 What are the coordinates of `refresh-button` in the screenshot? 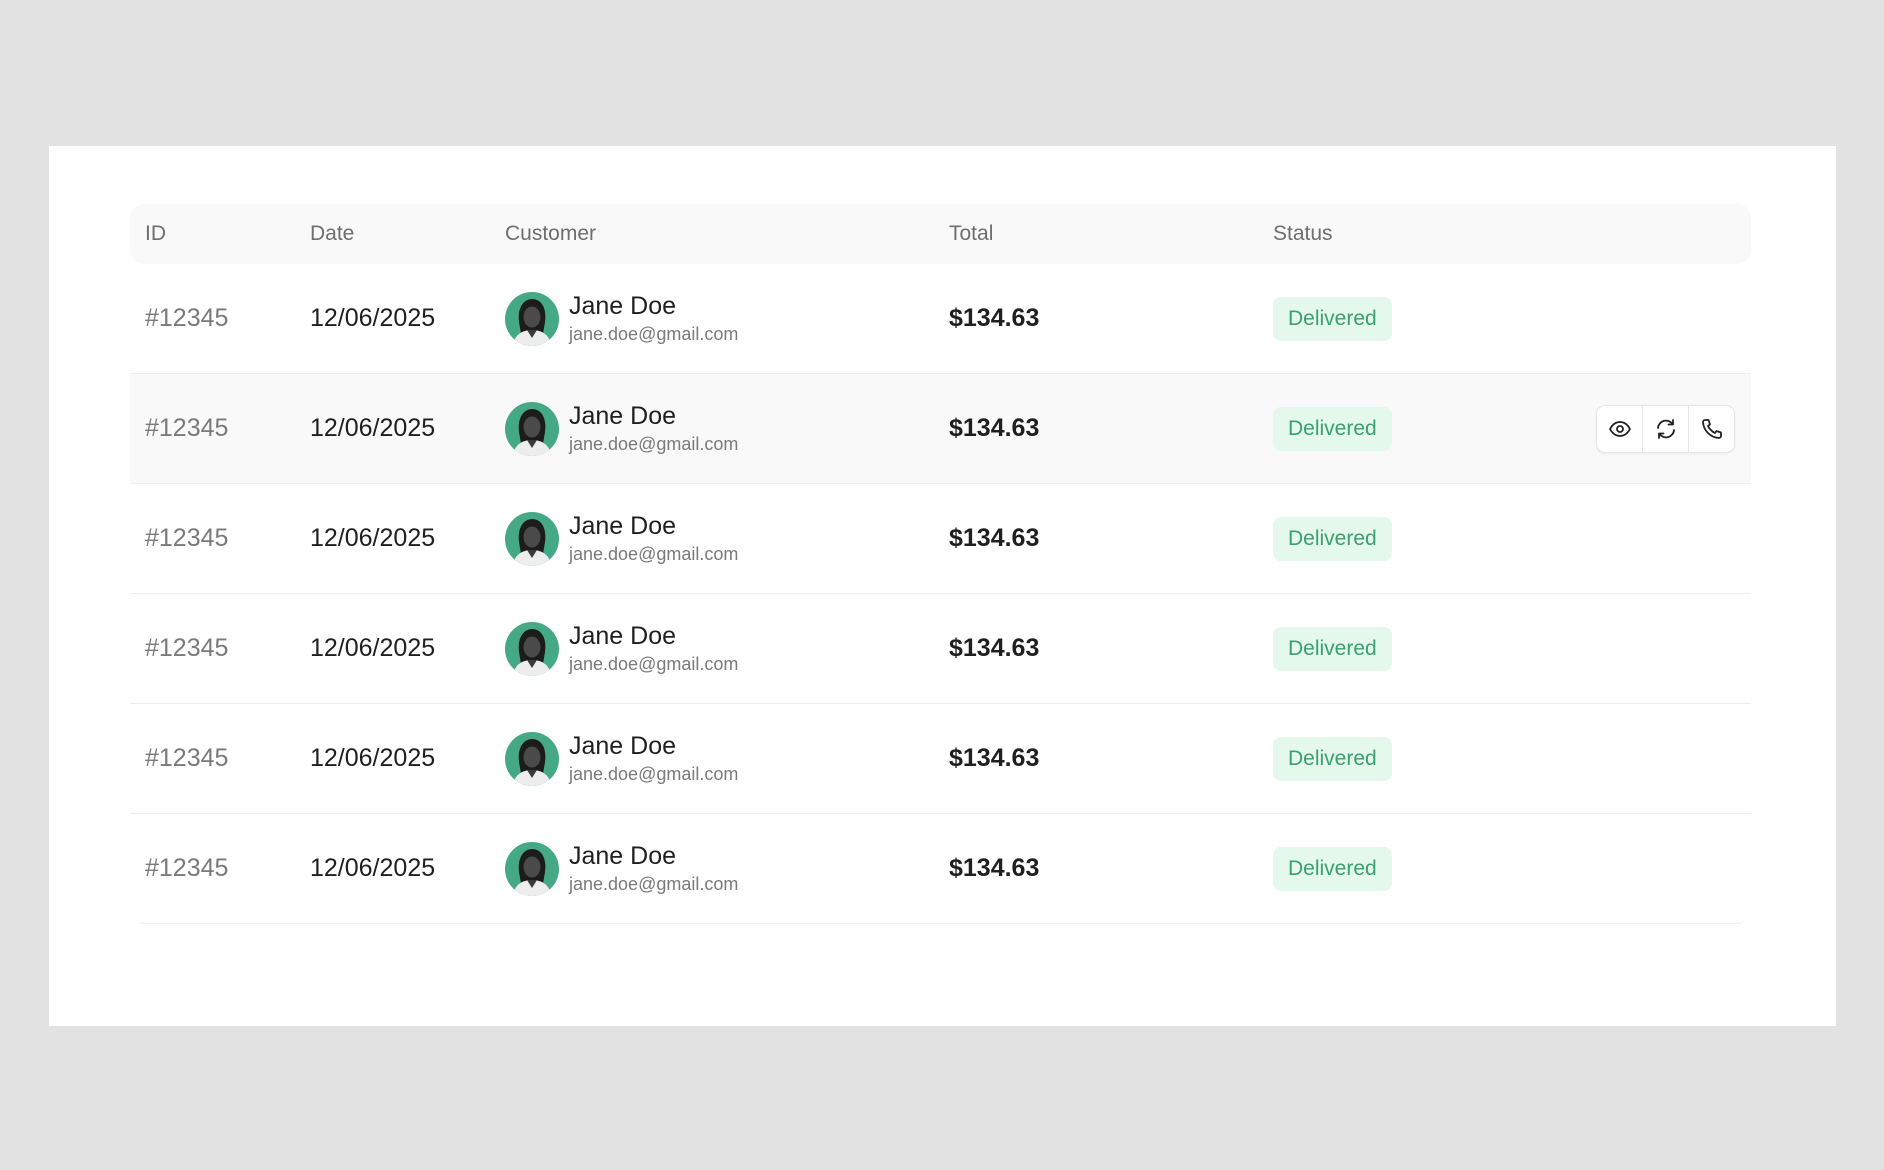 It's located at (1666, 429).